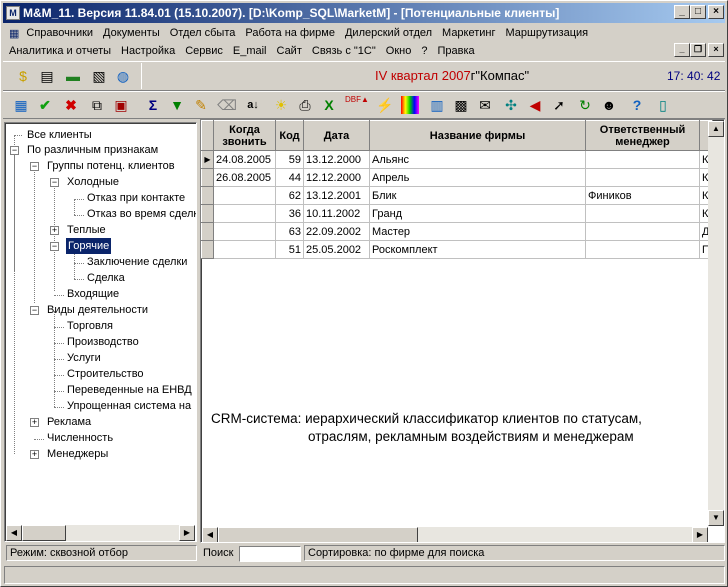  What do you see at coordinates (250, 51) in the screenshot?
I see `menu-item-email: E_mail` at bounding box center [250, 51].